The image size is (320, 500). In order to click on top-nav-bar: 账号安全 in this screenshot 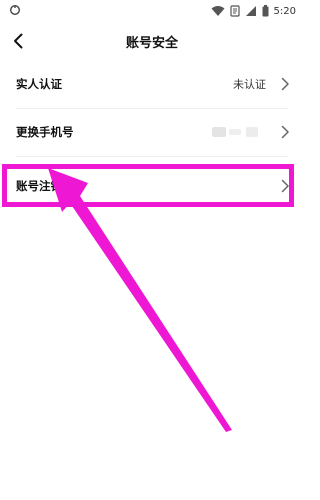, I will do `click(152, 41)`.